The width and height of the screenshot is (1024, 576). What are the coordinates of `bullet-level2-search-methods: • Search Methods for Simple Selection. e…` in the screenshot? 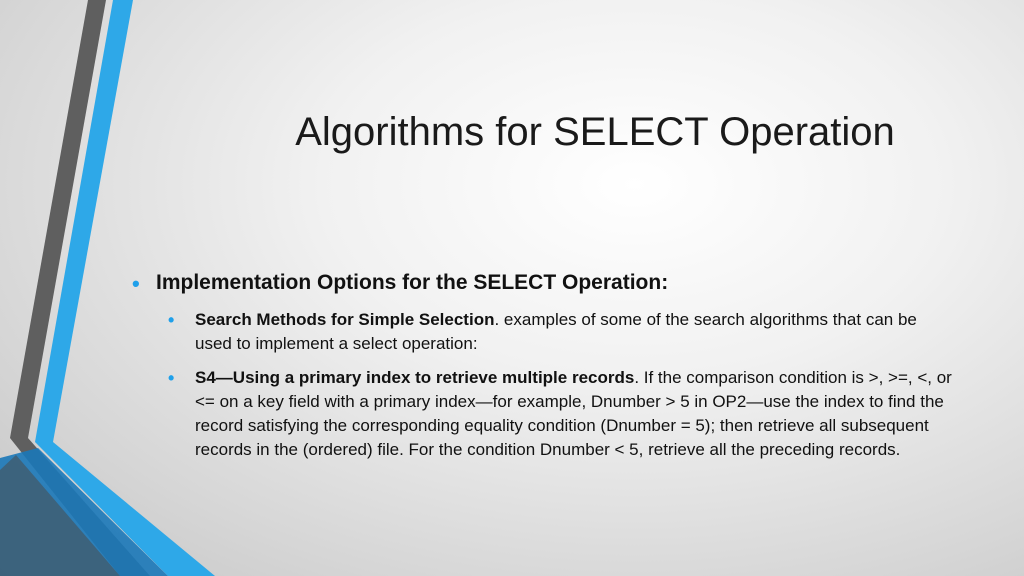 It's located at (560, 332).